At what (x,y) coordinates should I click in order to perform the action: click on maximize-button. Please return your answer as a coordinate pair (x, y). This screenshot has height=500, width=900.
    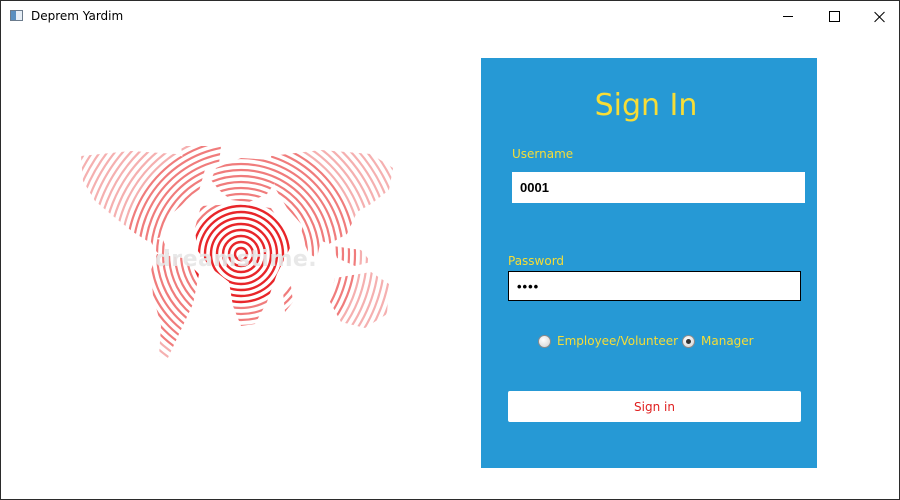
    Looking at the image, I should click on (834, 16).